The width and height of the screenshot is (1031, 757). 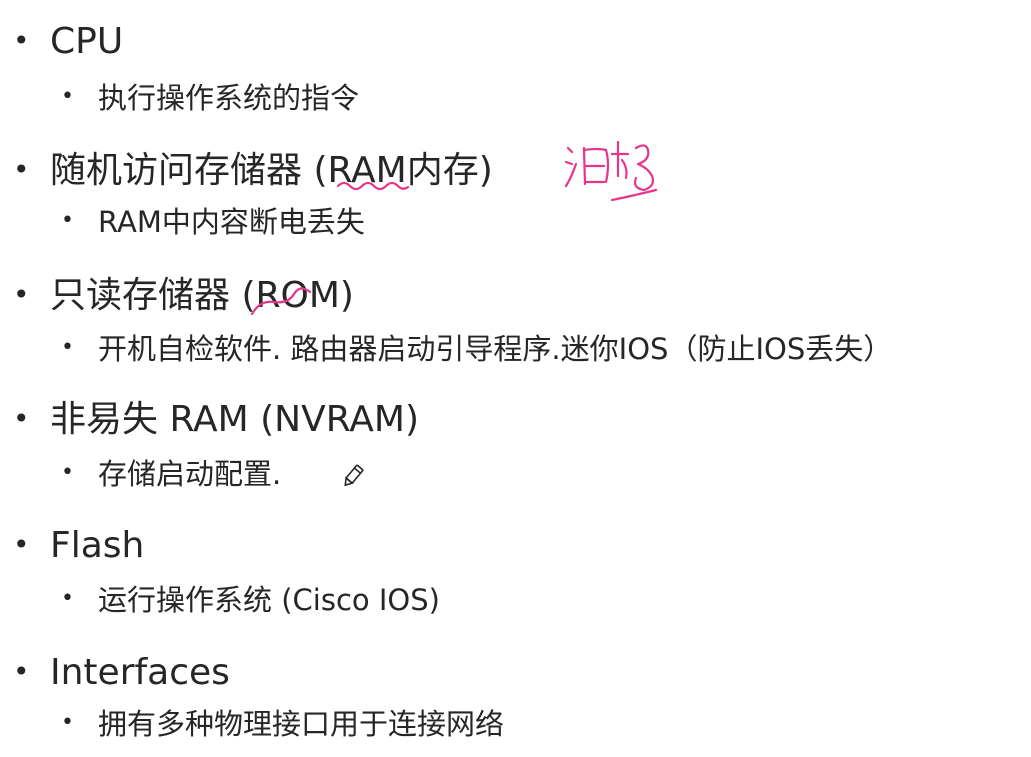 I want to click on bullet-title: Interfaces, so click(x=140, y=672).